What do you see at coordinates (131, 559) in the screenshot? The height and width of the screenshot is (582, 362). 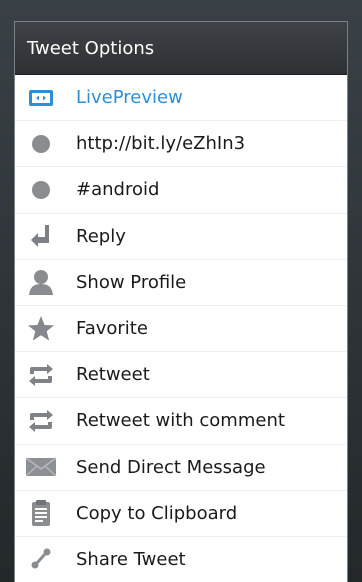 I see `menu-item-label: Share Tweet` at bounding box center [131, 559].